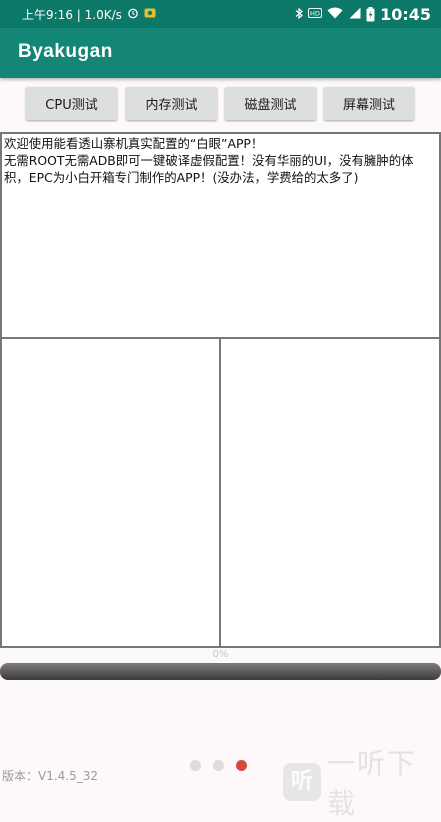 The image size is (441, 822). Describe the element at coordinates (220, 671) in the screenshot. I see `progress-bar` at that location.